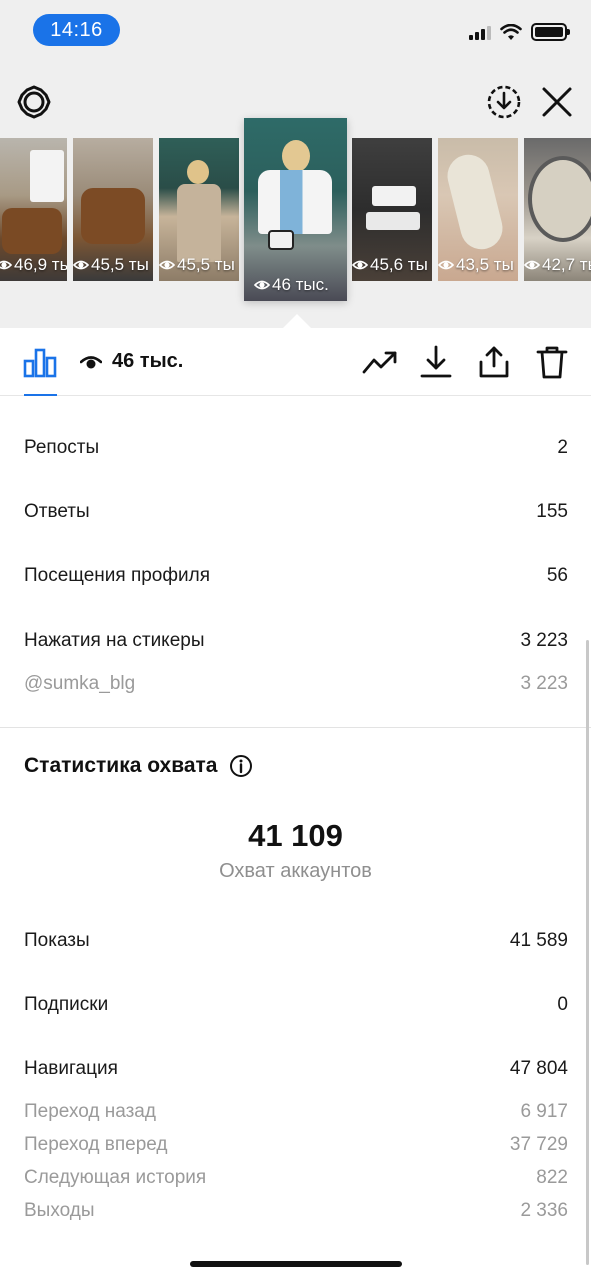 This screenshot has height=1280, width=591. I want to click on views-summary: 46 тыс., so click(131, 361).